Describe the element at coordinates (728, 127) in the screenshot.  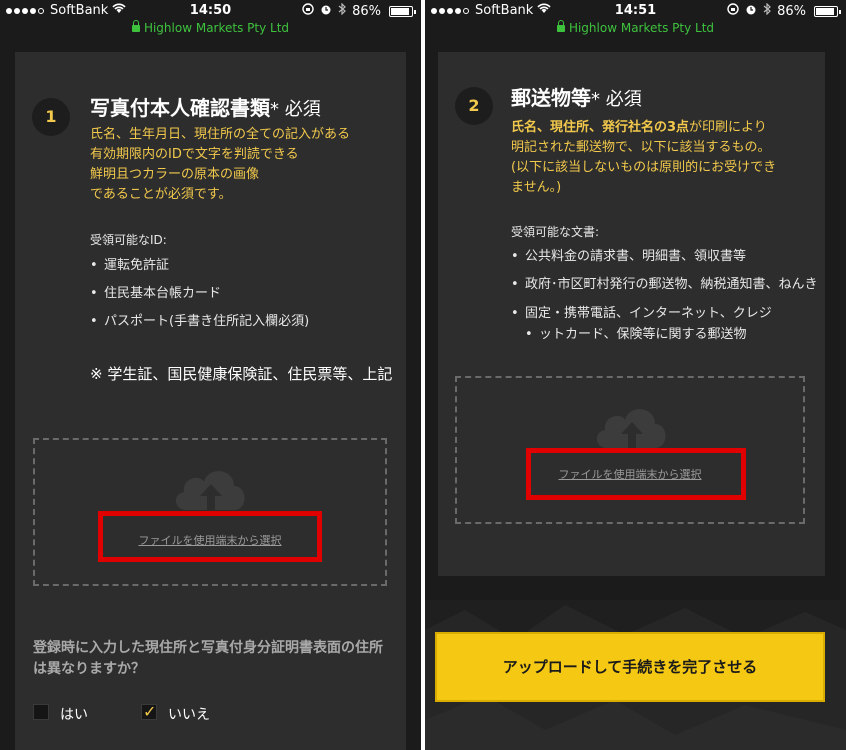
I see `requirement-rest: が印刷により` at that location.